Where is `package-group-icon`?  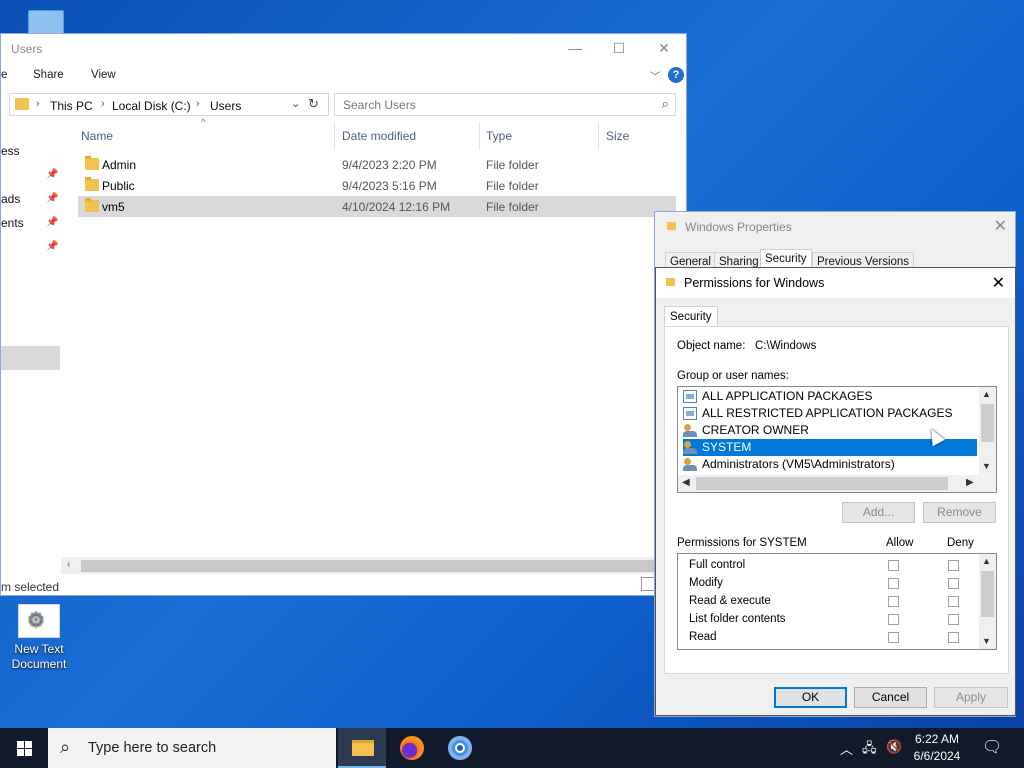 package-group-icon is located at coordinates (690, 413).